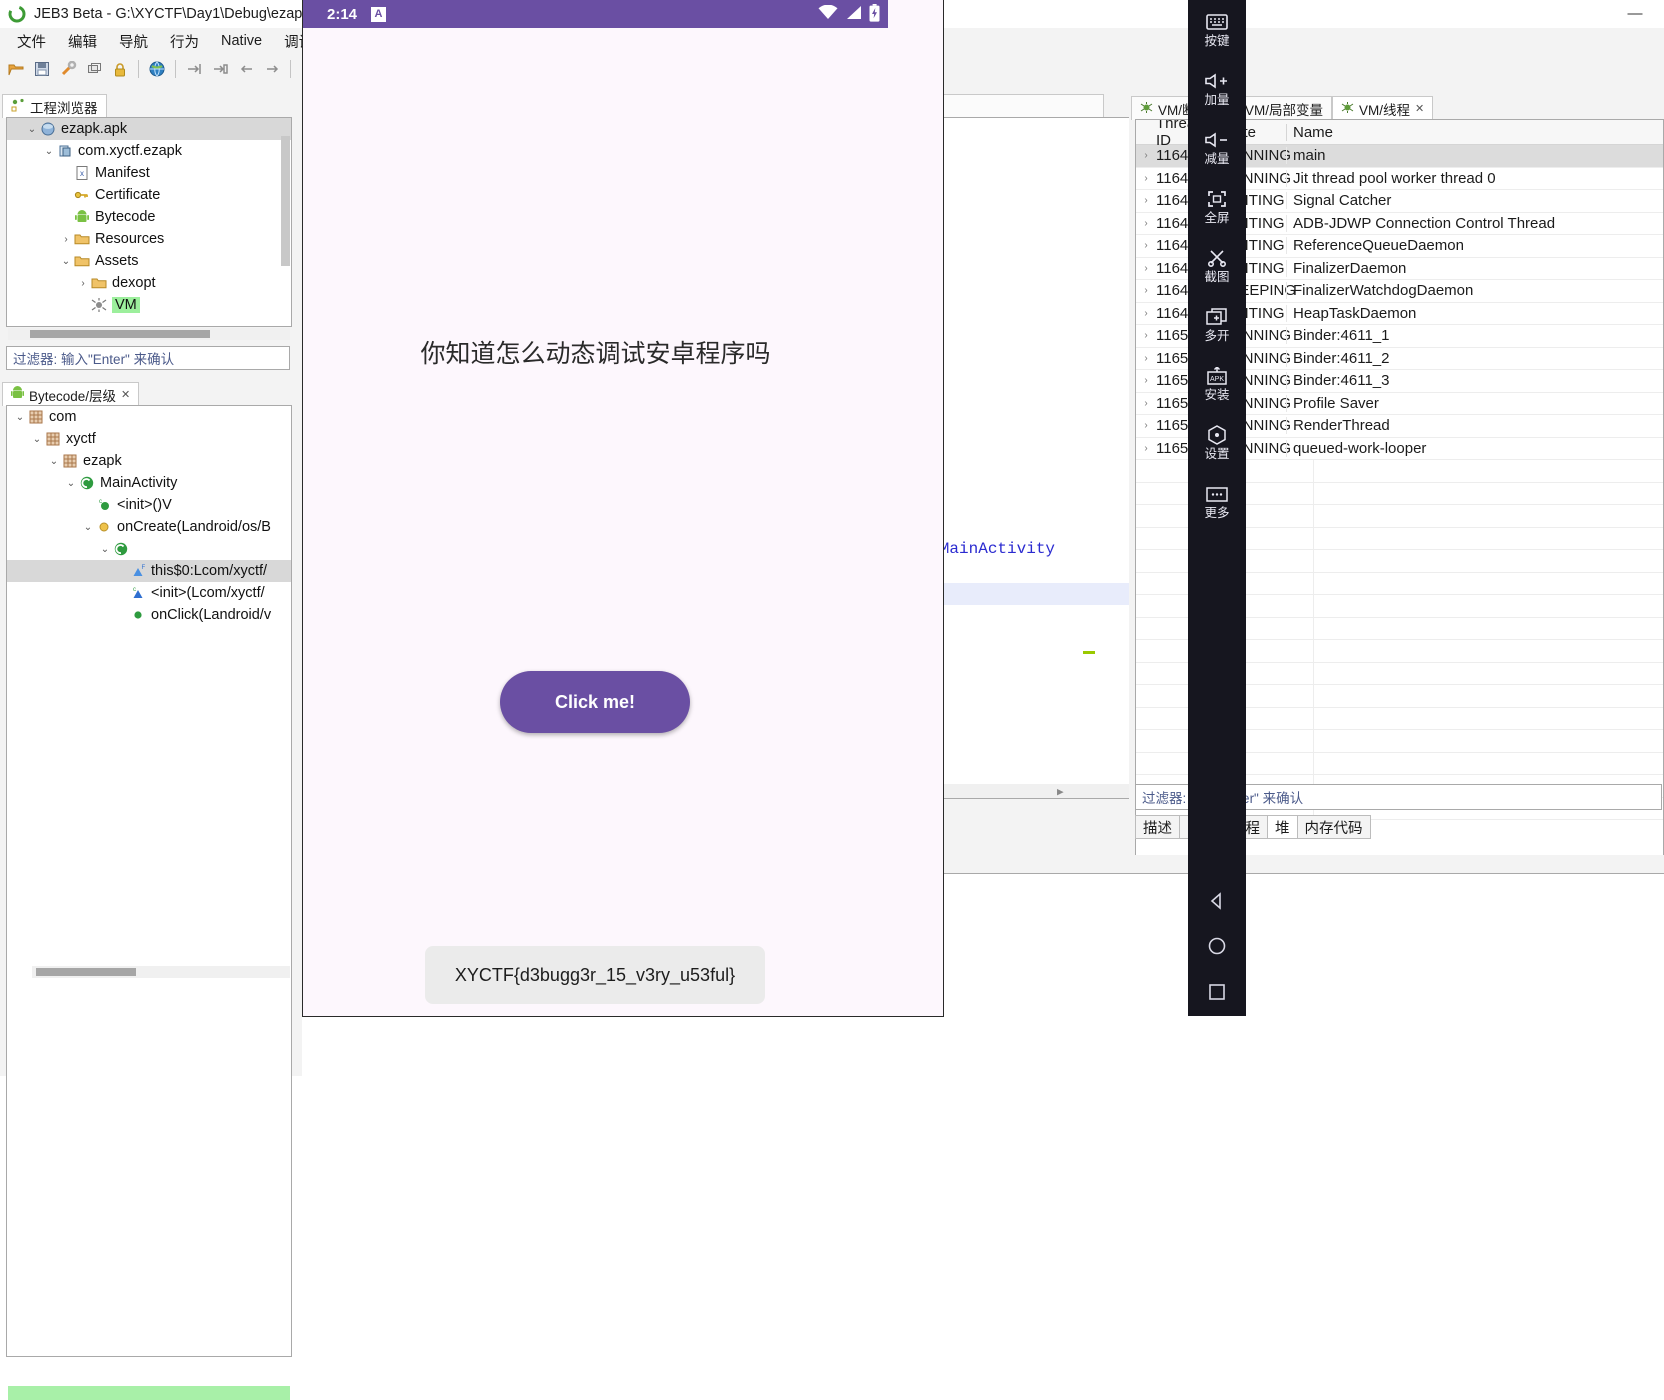 The image size is (1664, 1400). I want to click on back-nav-icon, so click(1217, 902).